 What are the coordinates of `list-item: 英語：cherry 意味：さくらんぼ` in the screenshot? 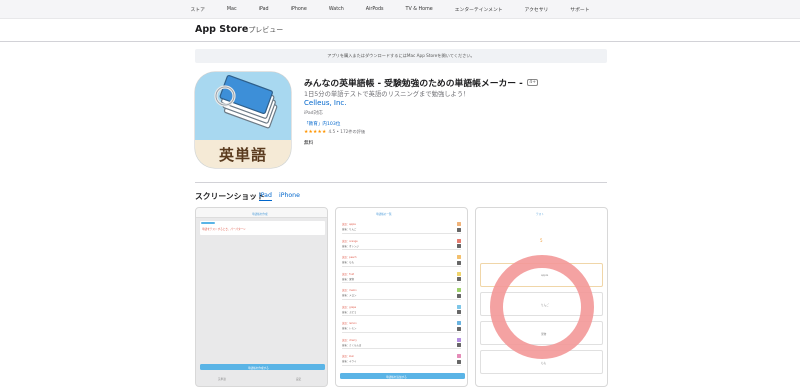 It's located at (401, 343).